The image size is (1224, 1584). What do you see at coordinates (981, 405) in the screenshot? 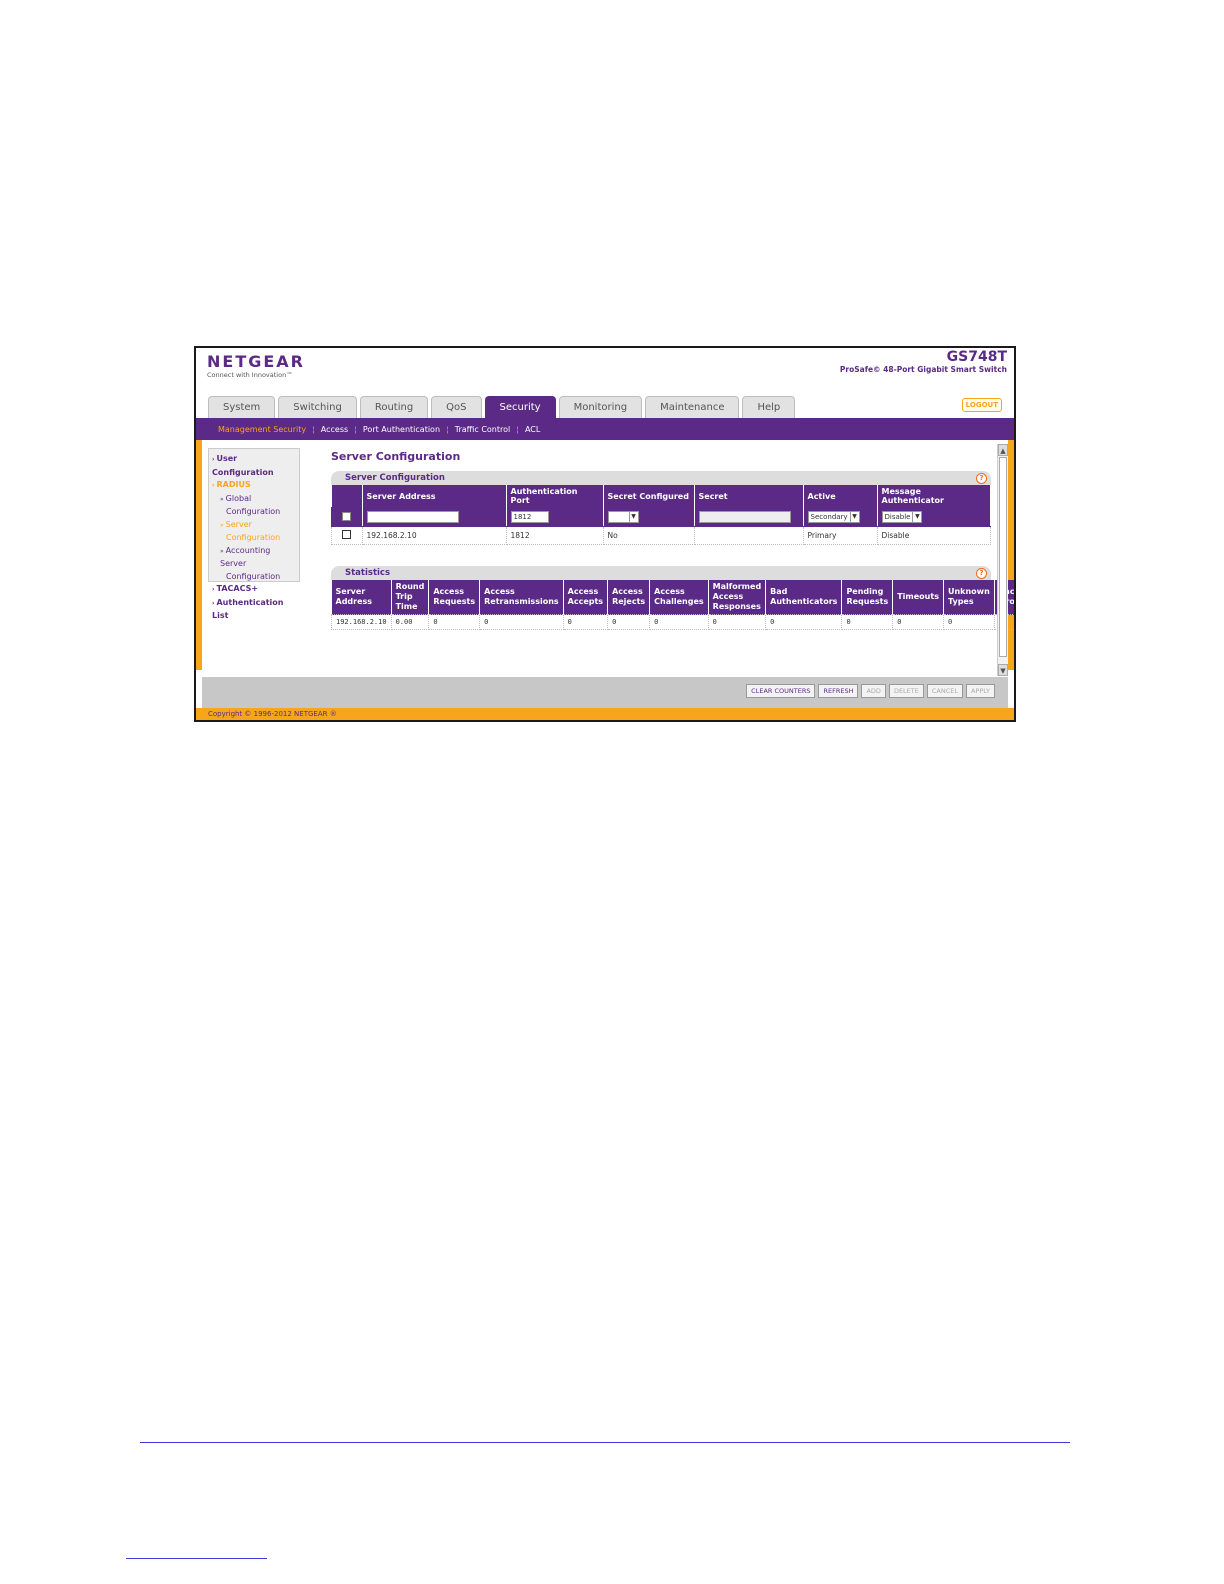
I see `logout-button: LOGOUT` at bounding box center [981, 405].